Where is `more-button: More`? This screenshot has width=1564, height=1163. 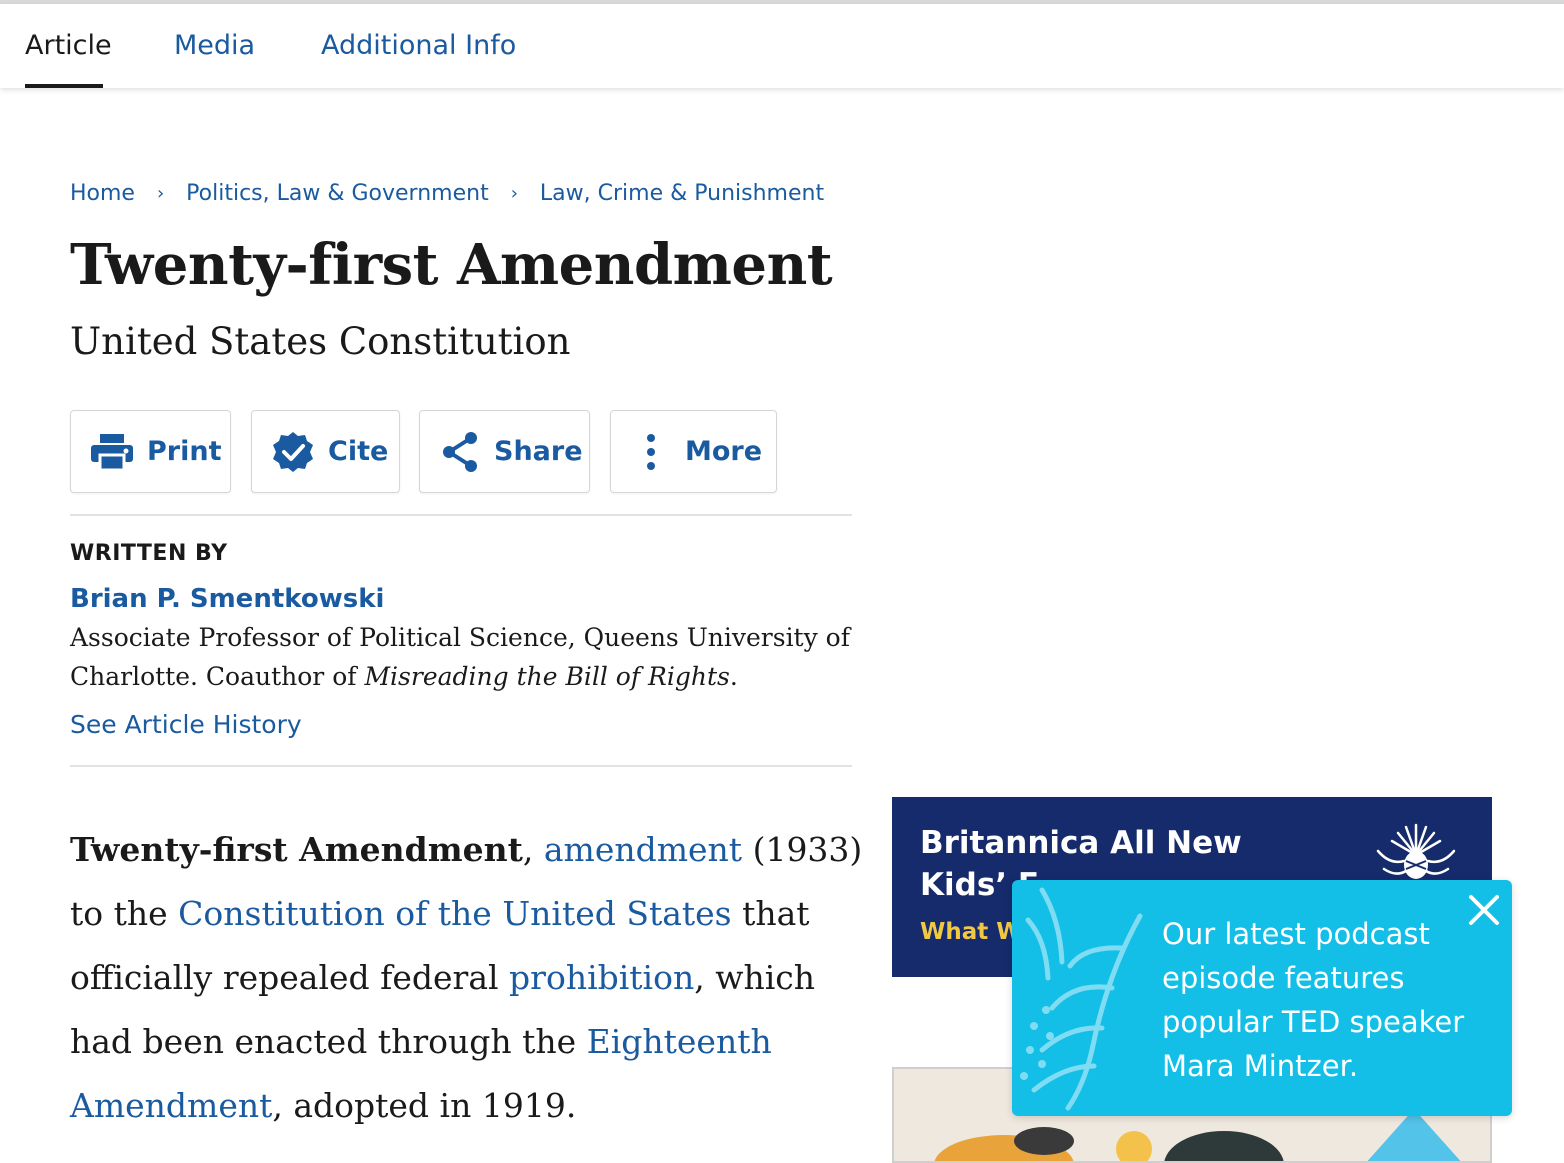 more-button: More is located at coordinates (693, 451).